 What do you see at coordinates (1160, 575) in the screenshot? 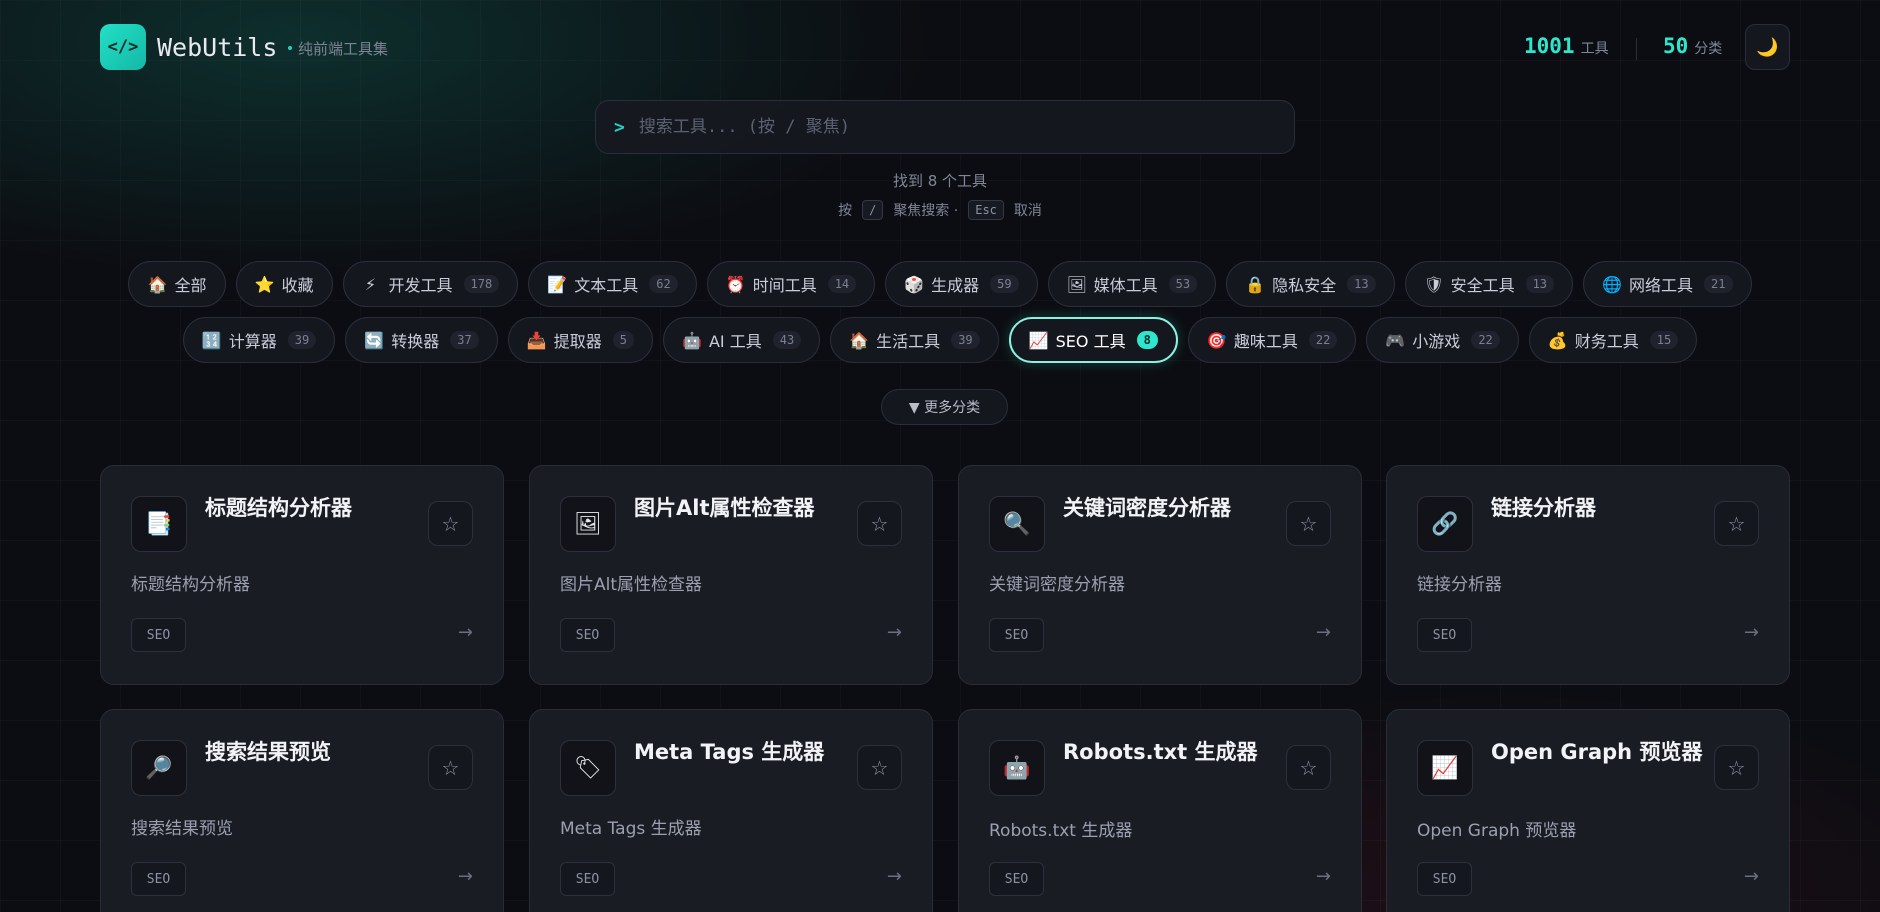
I see `tool-card: 🔍 关键词密度分析器 ☆ 关键词密度分析器 SEO →` at bounding box center [1160, 575].